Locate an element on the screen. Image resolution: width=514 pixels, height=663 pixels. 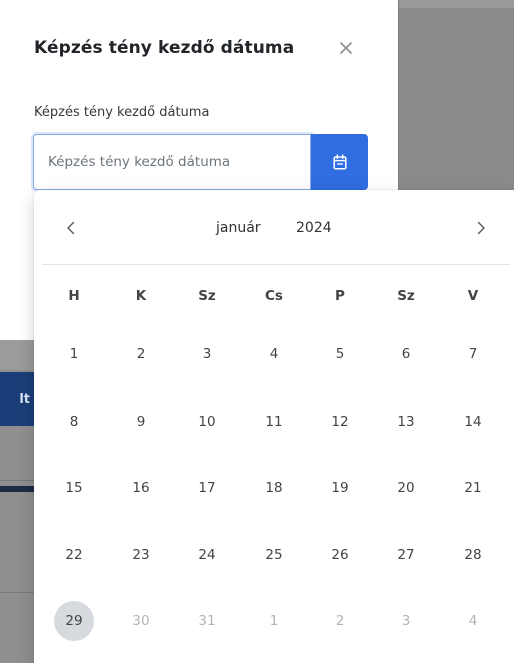
day-cell-next-month: 4 is located at coordinates (473, 621).